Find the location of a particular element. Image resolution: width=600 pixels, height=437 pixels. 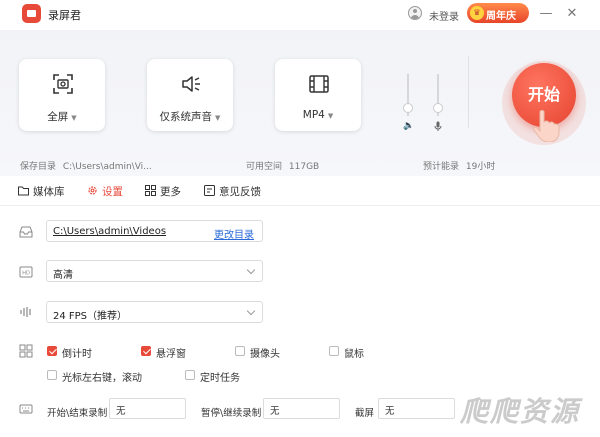

folder-icon is located at coordinates (23, 191).